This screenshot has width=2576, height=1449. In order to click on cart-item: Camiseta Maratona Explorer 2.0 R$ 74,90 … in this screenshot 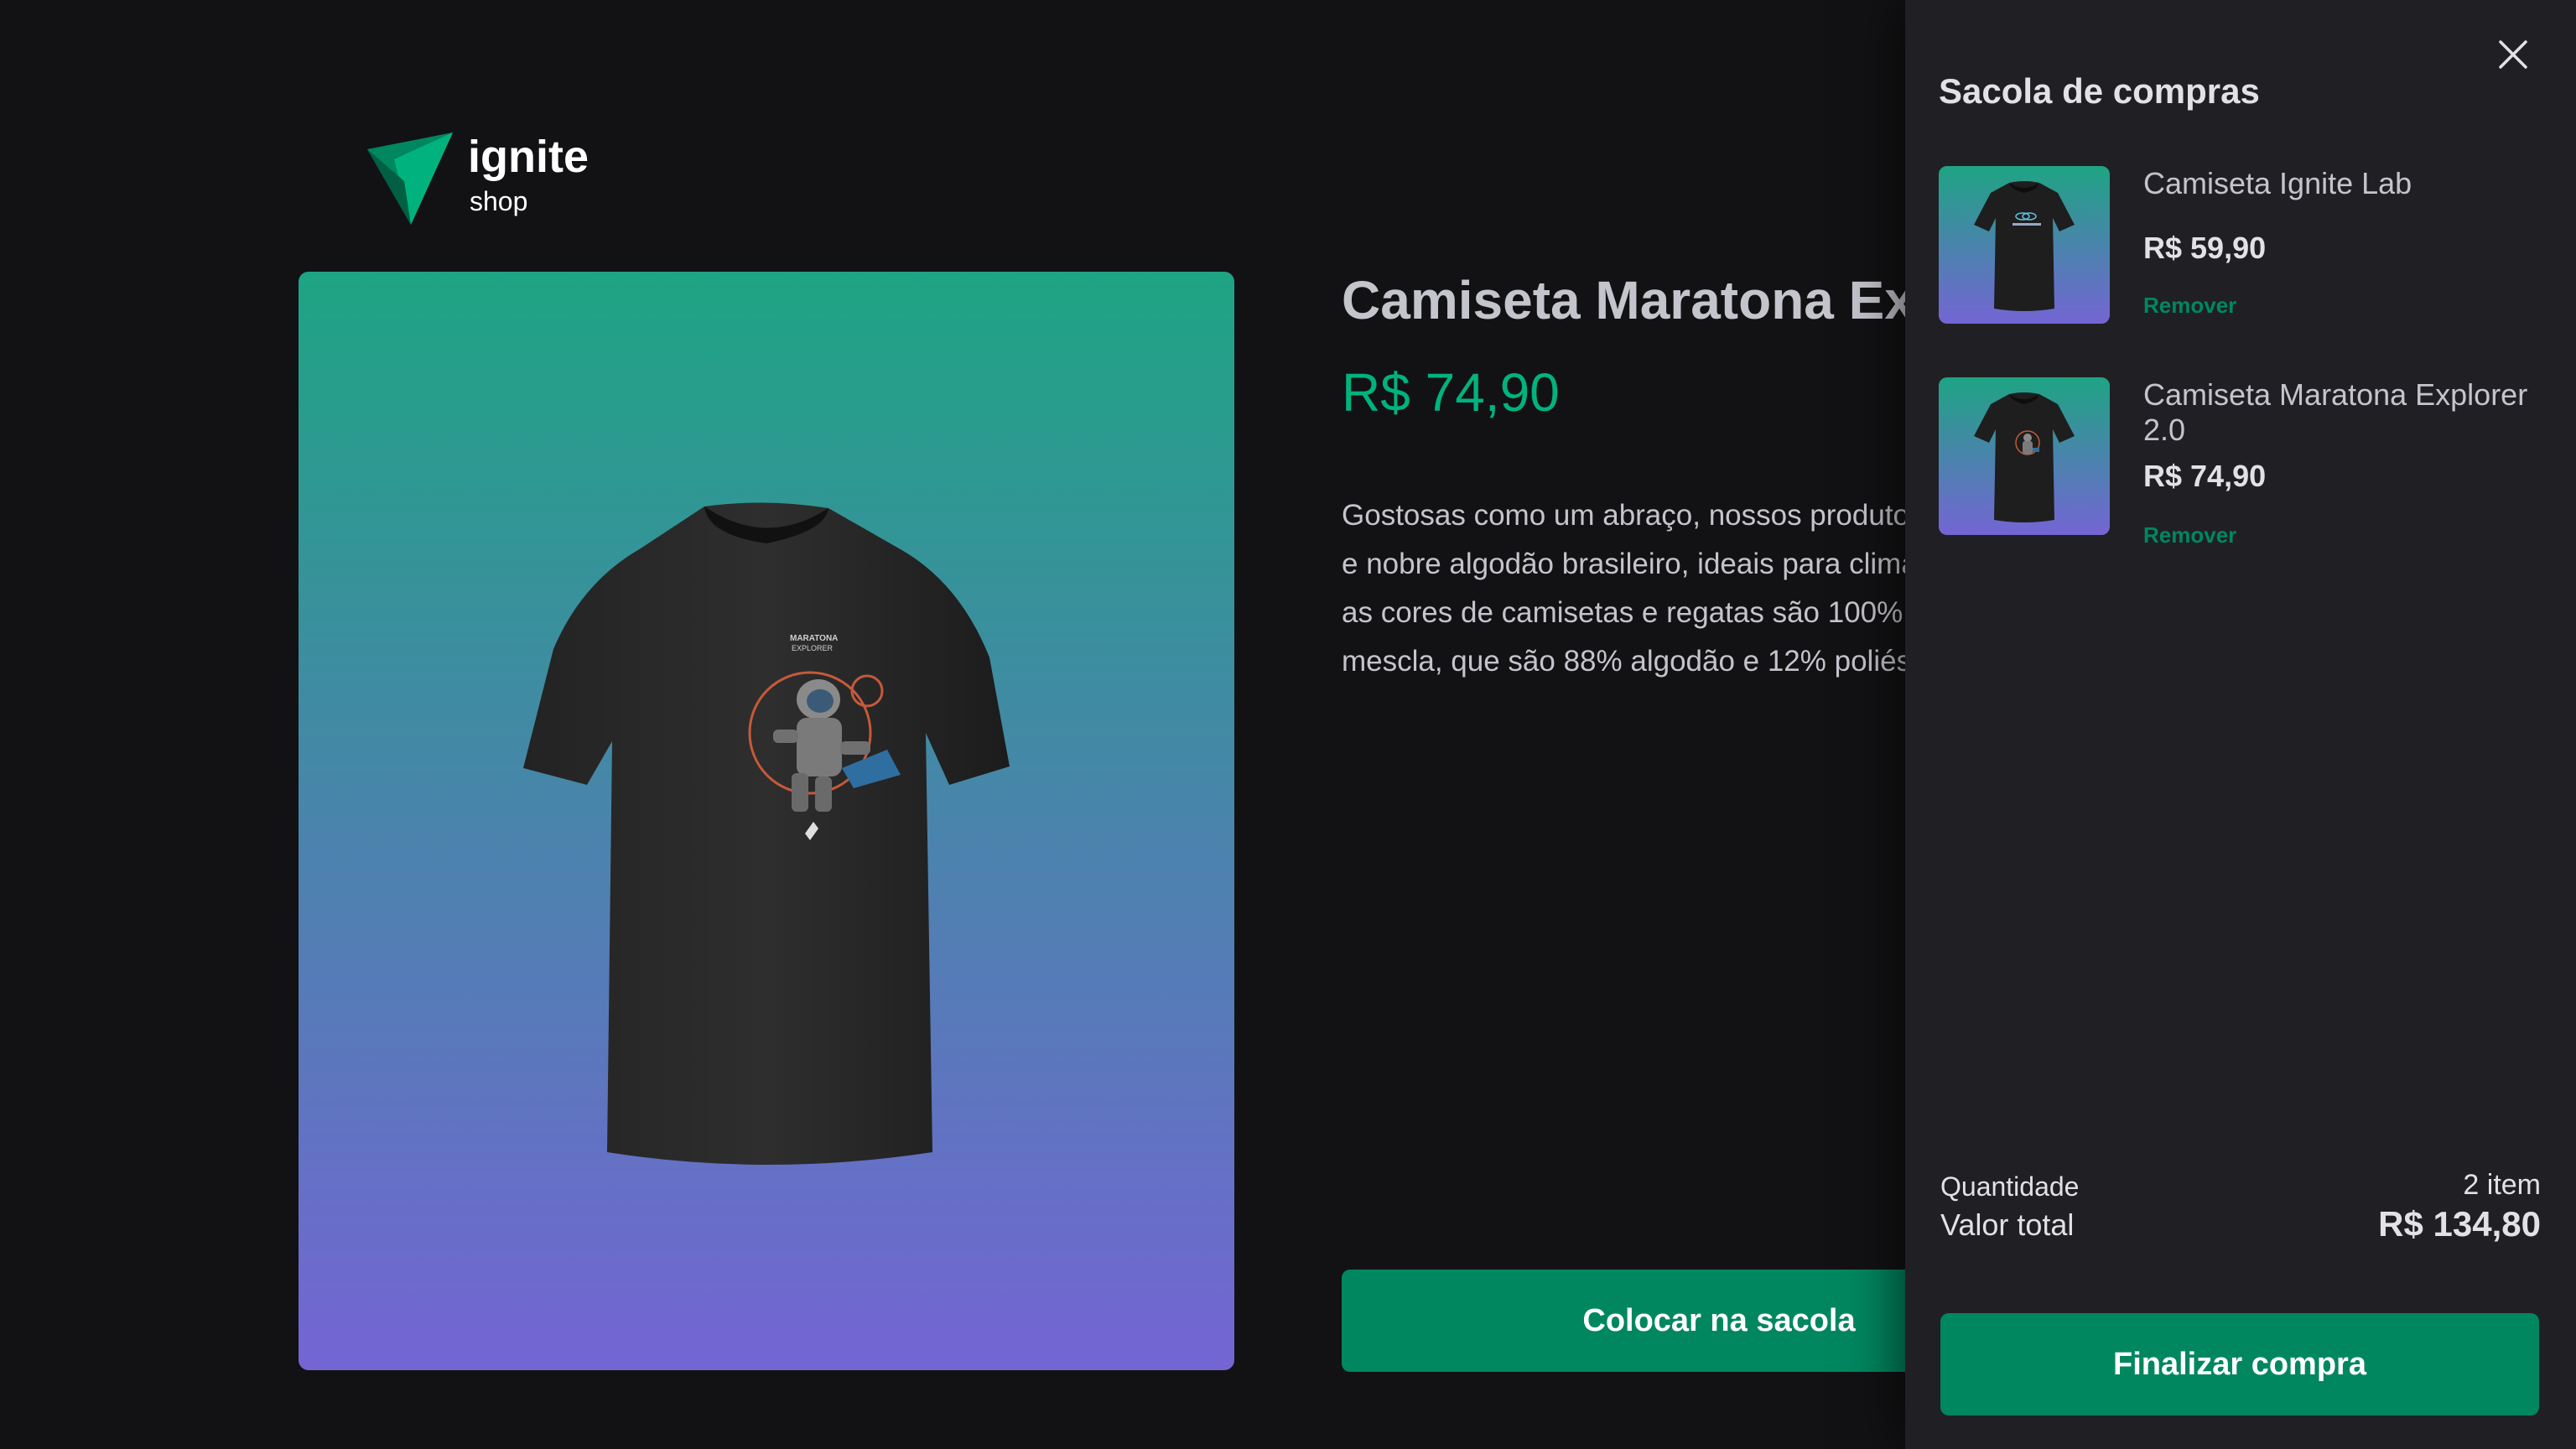, I will do `click(2240, 462)`.